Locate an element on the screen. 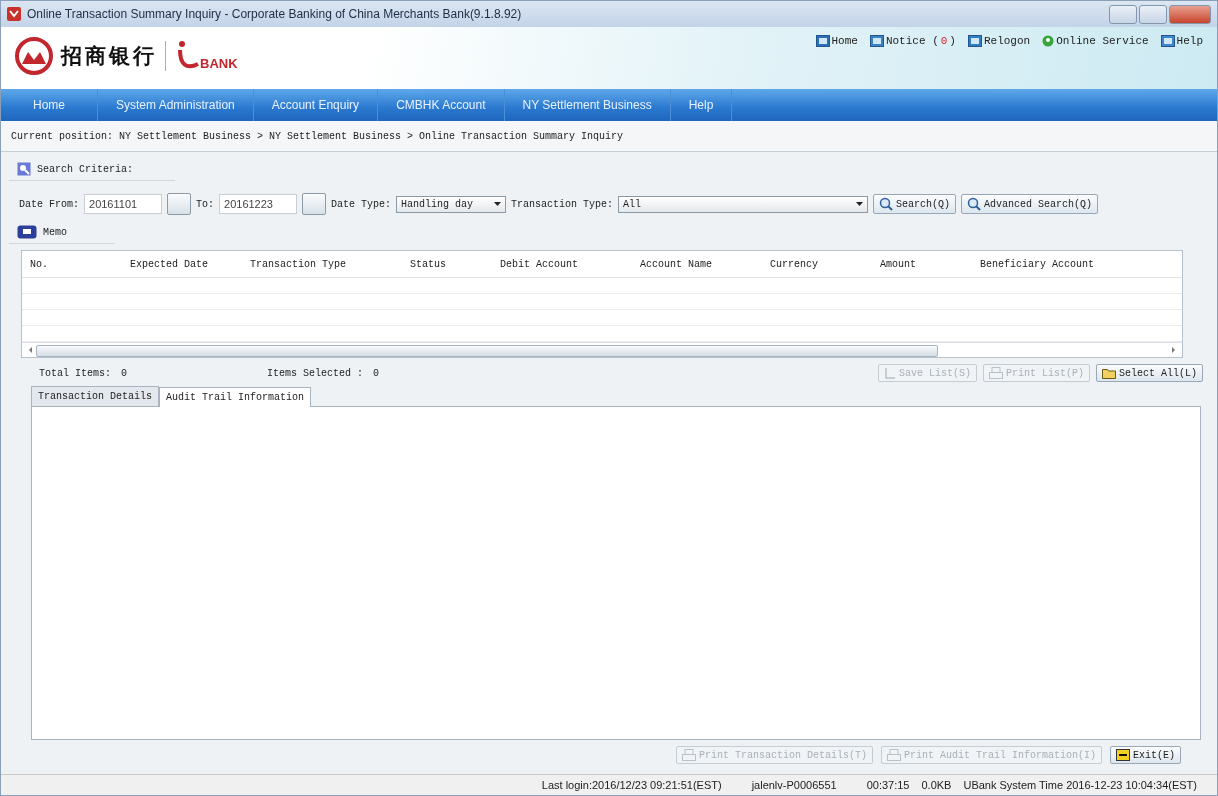 This screenshot has height=796, width=1218. total-items-value: 0 is located at coordinates (124, 373).